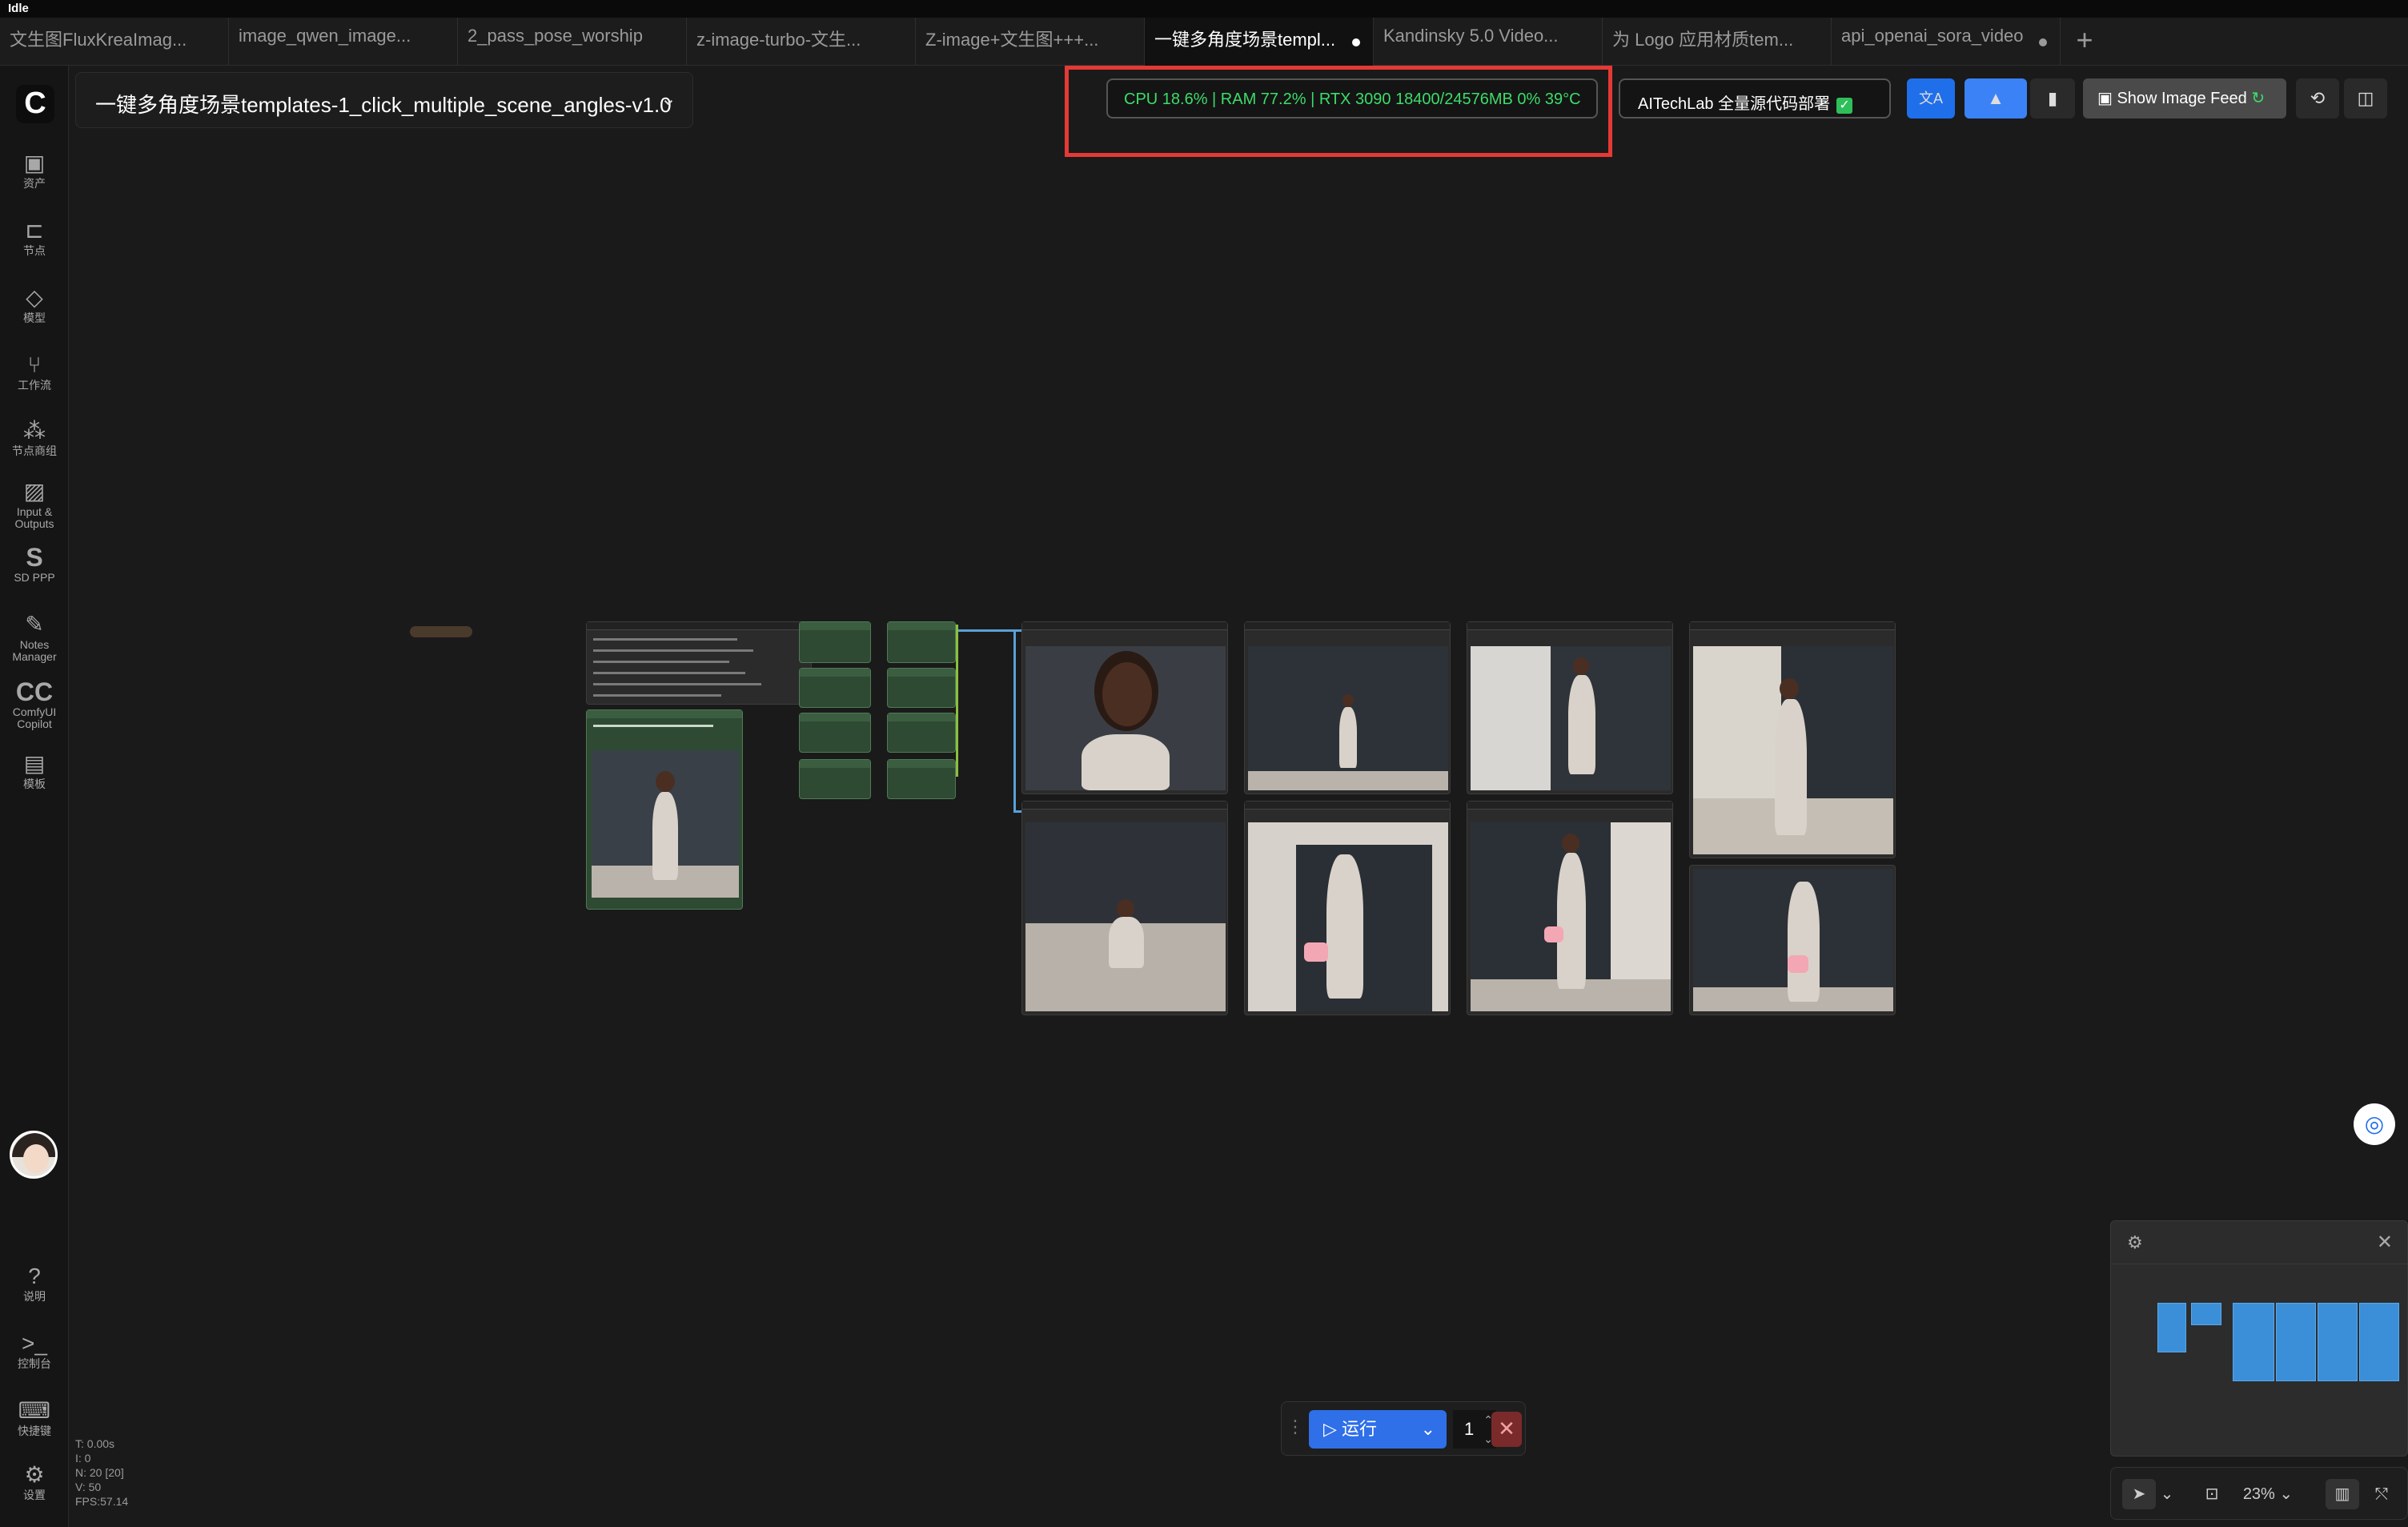 The height and width of the screenshot is (1527, 2408). I want to click on image-icon: ▣, so click(34, 163).